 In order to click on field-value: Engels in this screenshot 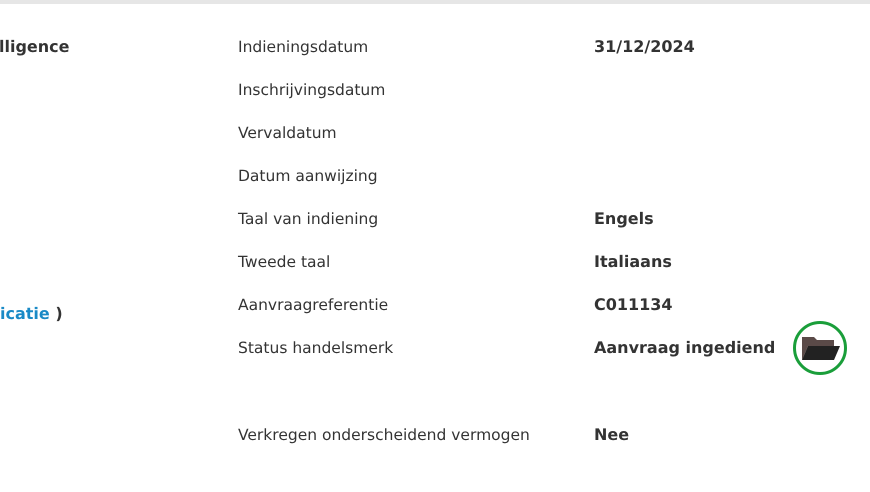, I will do `click(624, 219)`.